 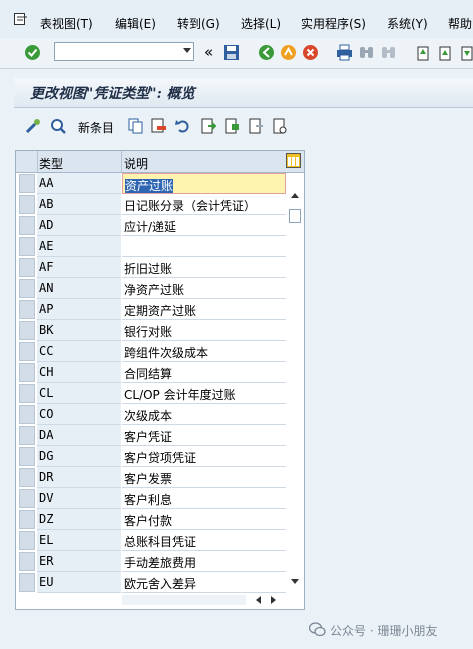 I want to click on select-block-icon, so click(x=232, y=126).